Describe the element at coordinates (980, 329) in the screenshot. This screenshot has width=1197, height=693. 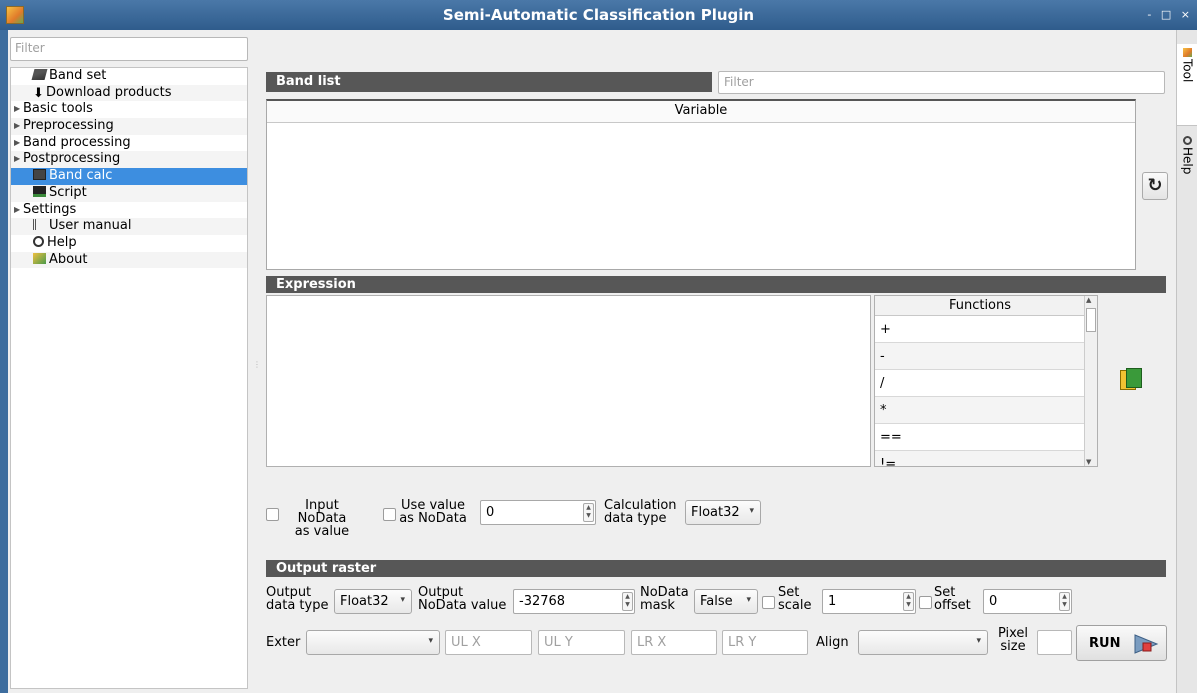
I see `function-item: +` at that location.